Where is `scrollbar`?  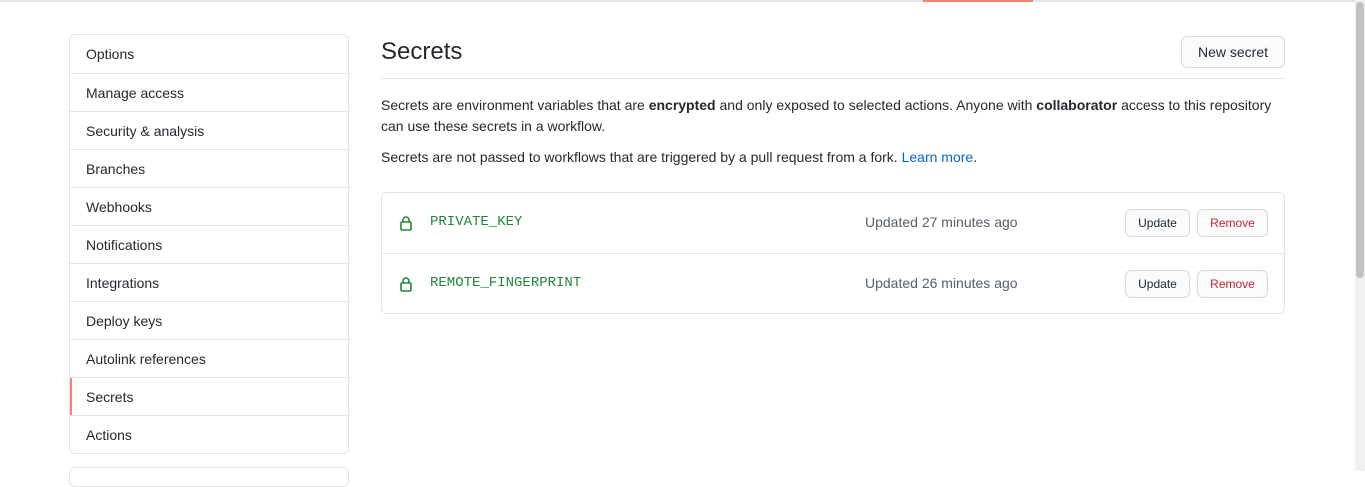 scrollbar is located at coordinates (1360, 235).